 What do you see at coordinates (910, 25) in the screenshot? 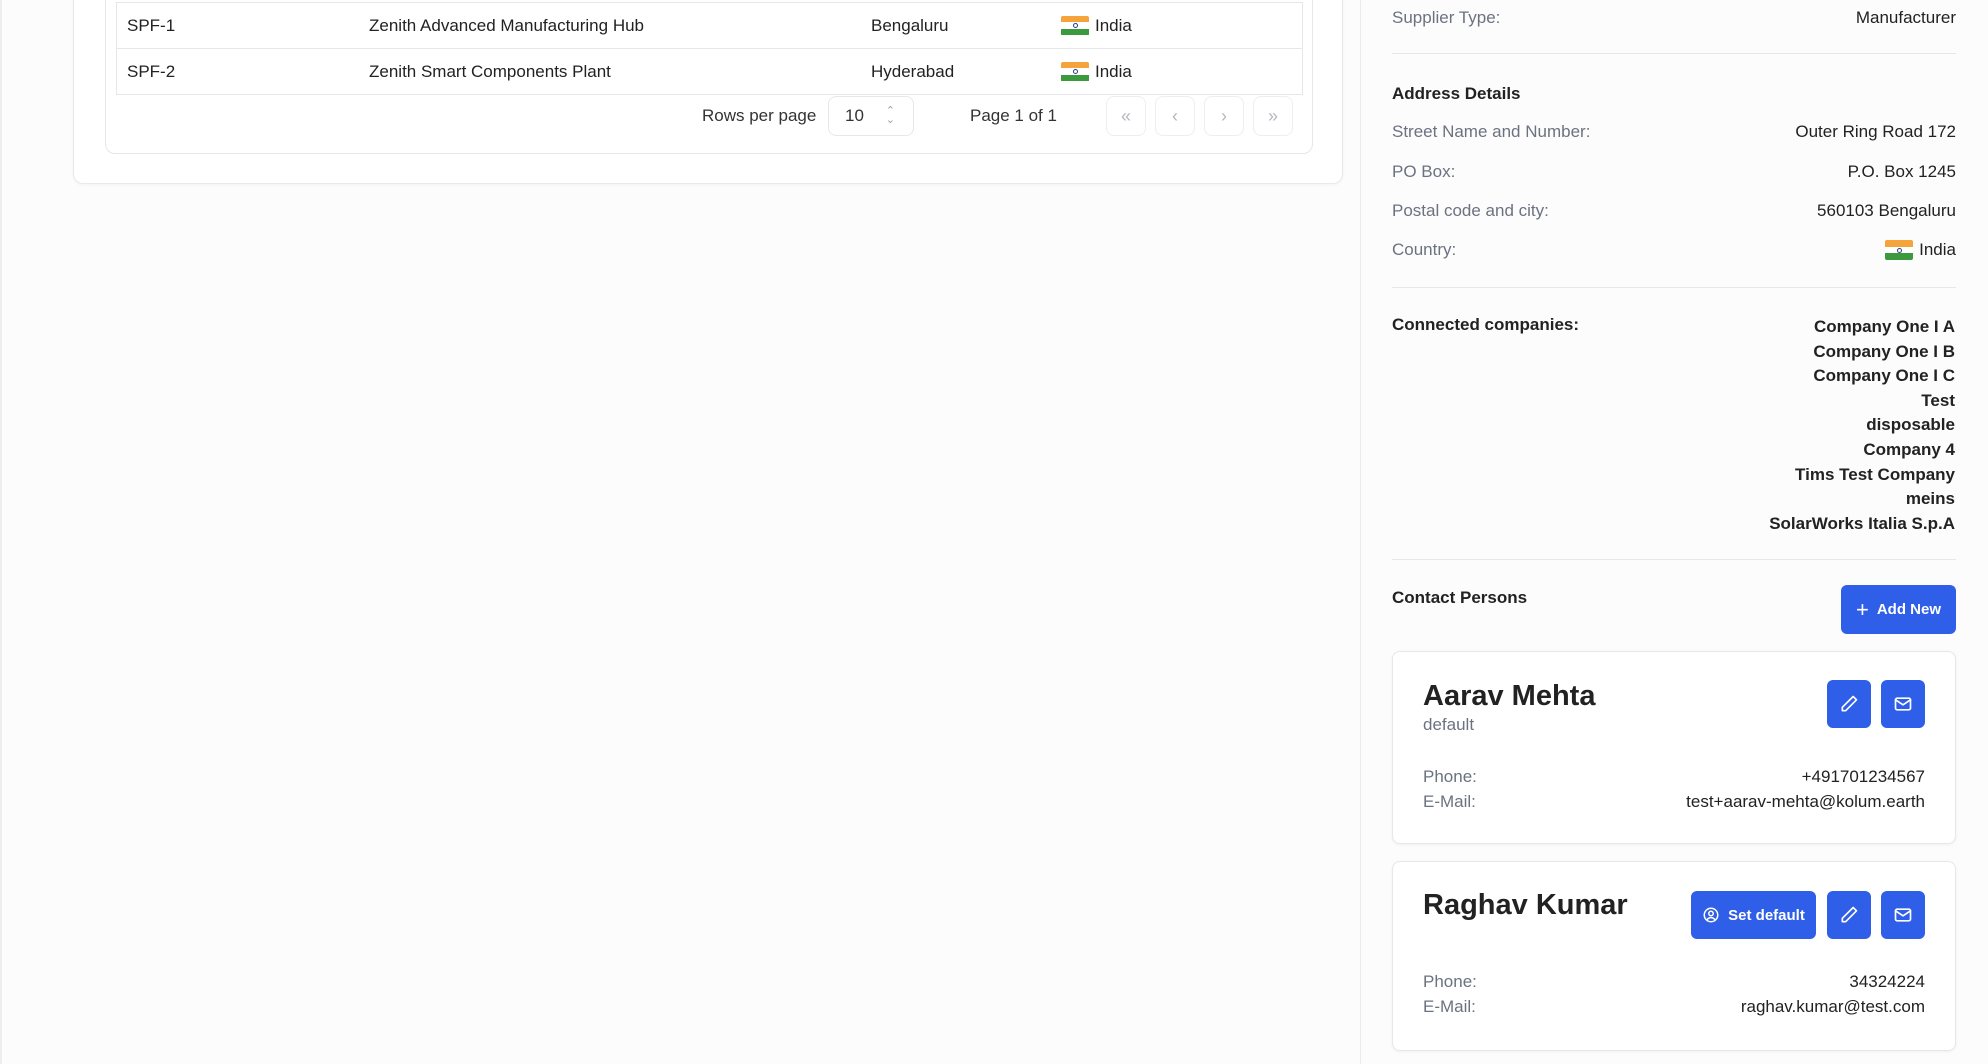
I see `facility-city: Bengaluru` at bounding box center [910, 25].